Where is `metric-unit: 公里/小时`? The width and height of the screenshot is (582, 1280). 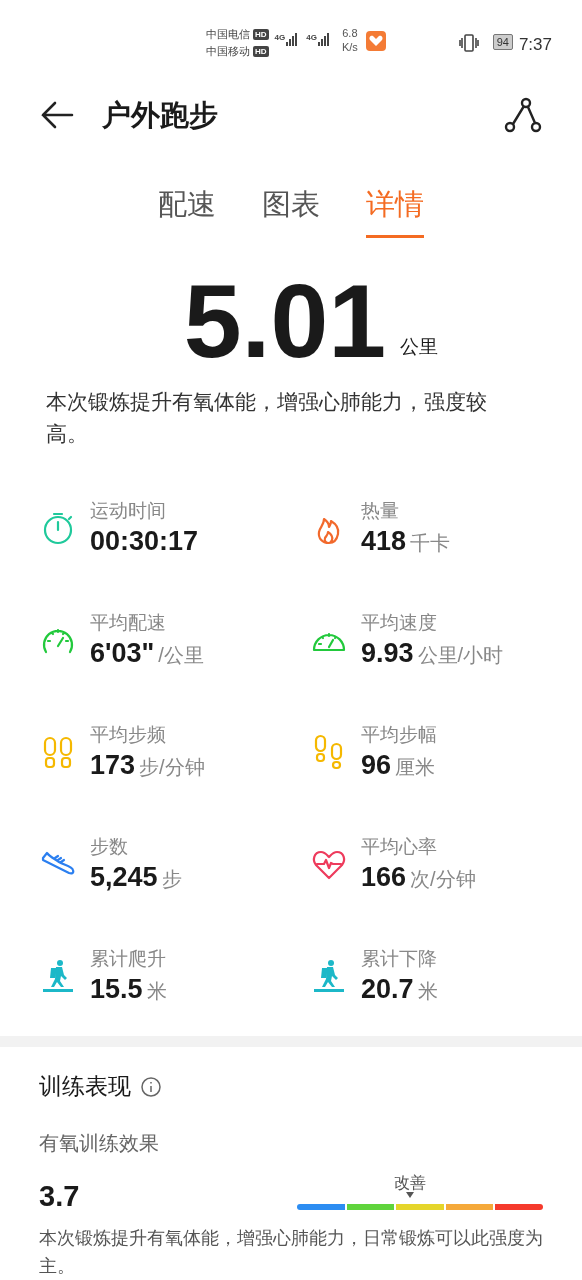 metric-unit: 公里/小时 is located at coordinates (460, 655).